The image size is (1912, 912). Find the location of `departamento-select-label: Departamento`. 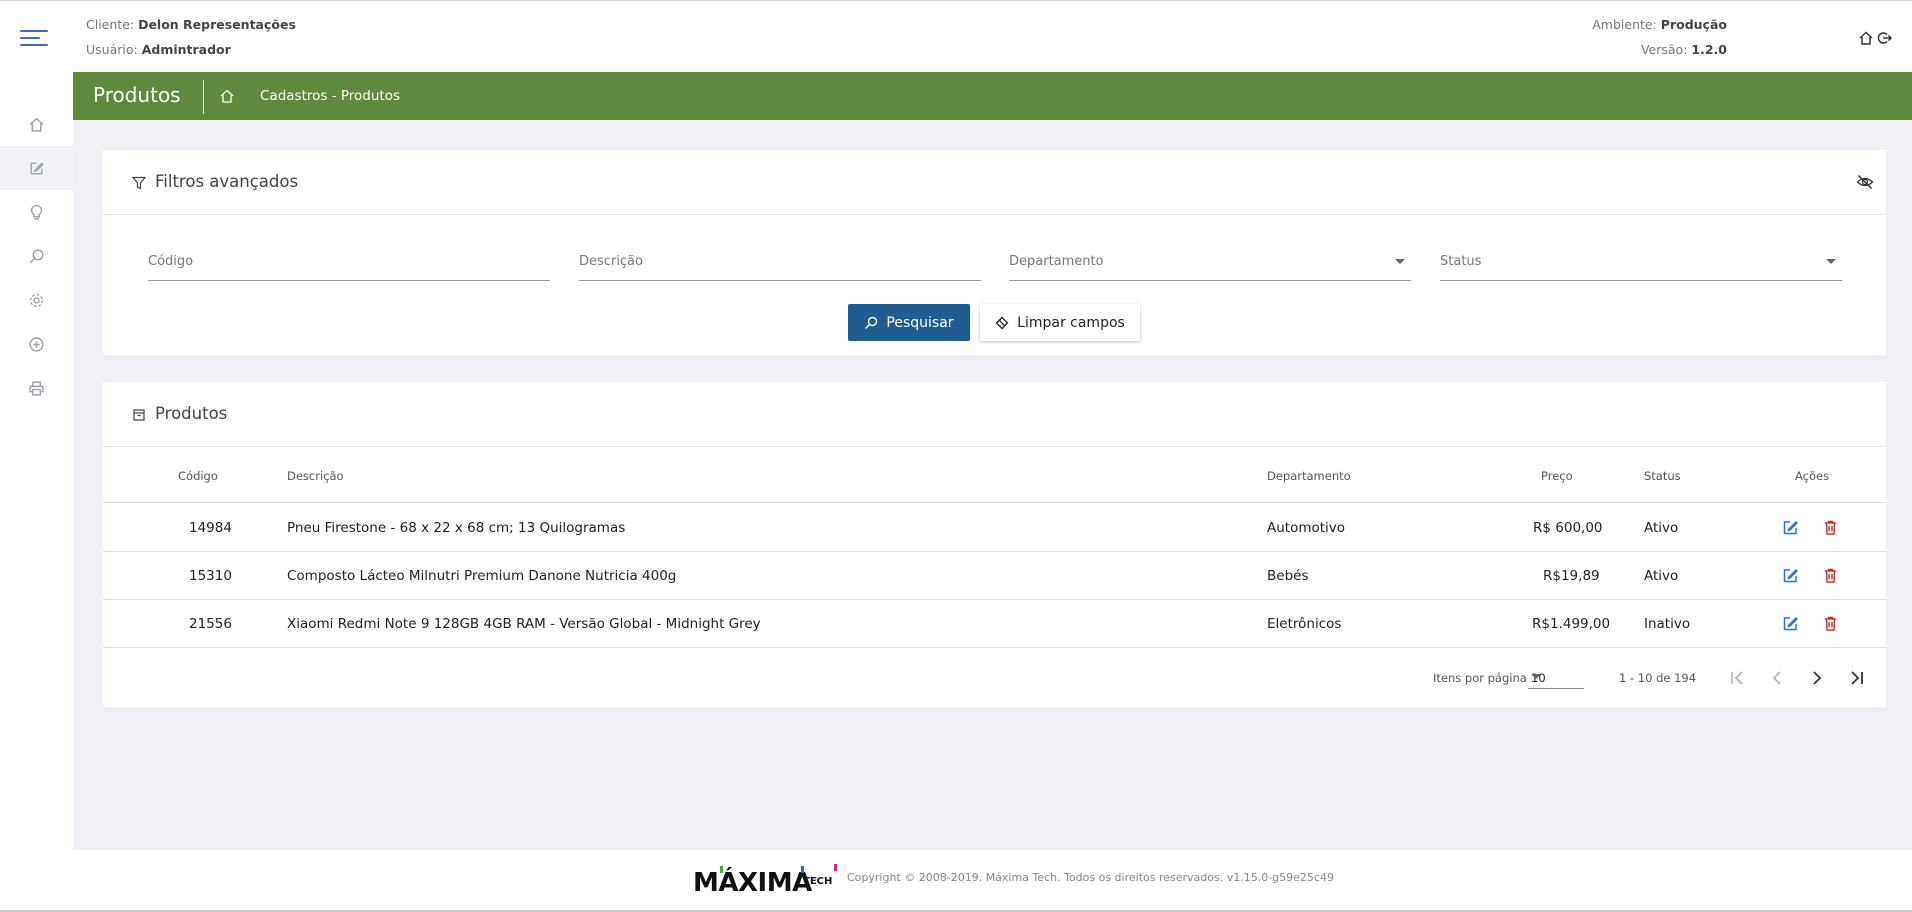

departamento-select-label: Departamento is located at coordinates (1056, 261).